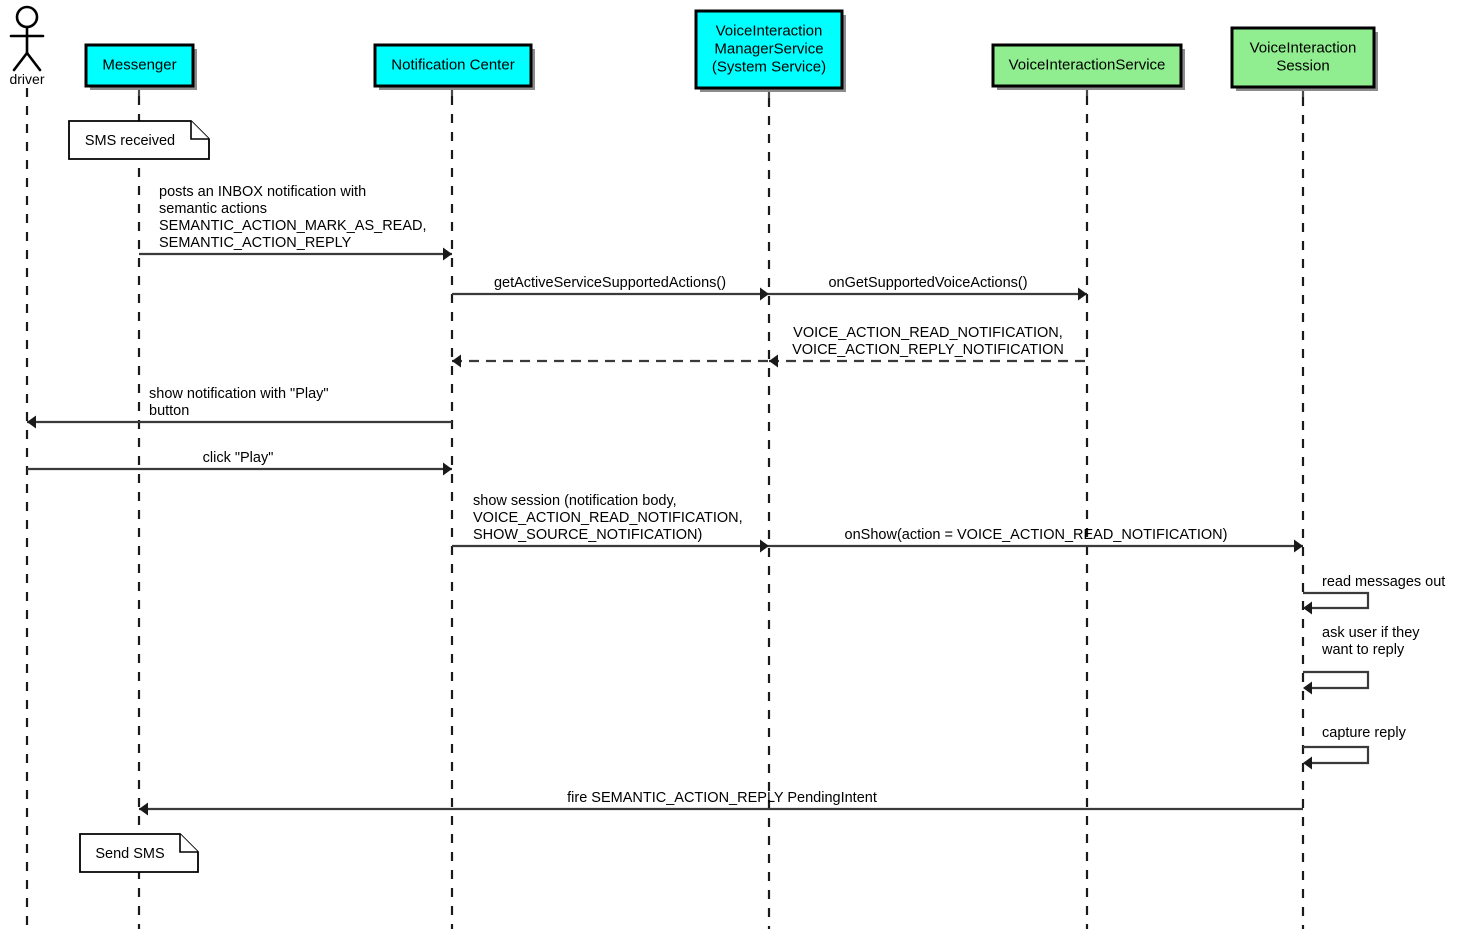 The width and height of the screenshot is (1457, 929). Describe the element at coordinates (130, 141) in the screenshot. I see `note-label: SMS received` at that location.